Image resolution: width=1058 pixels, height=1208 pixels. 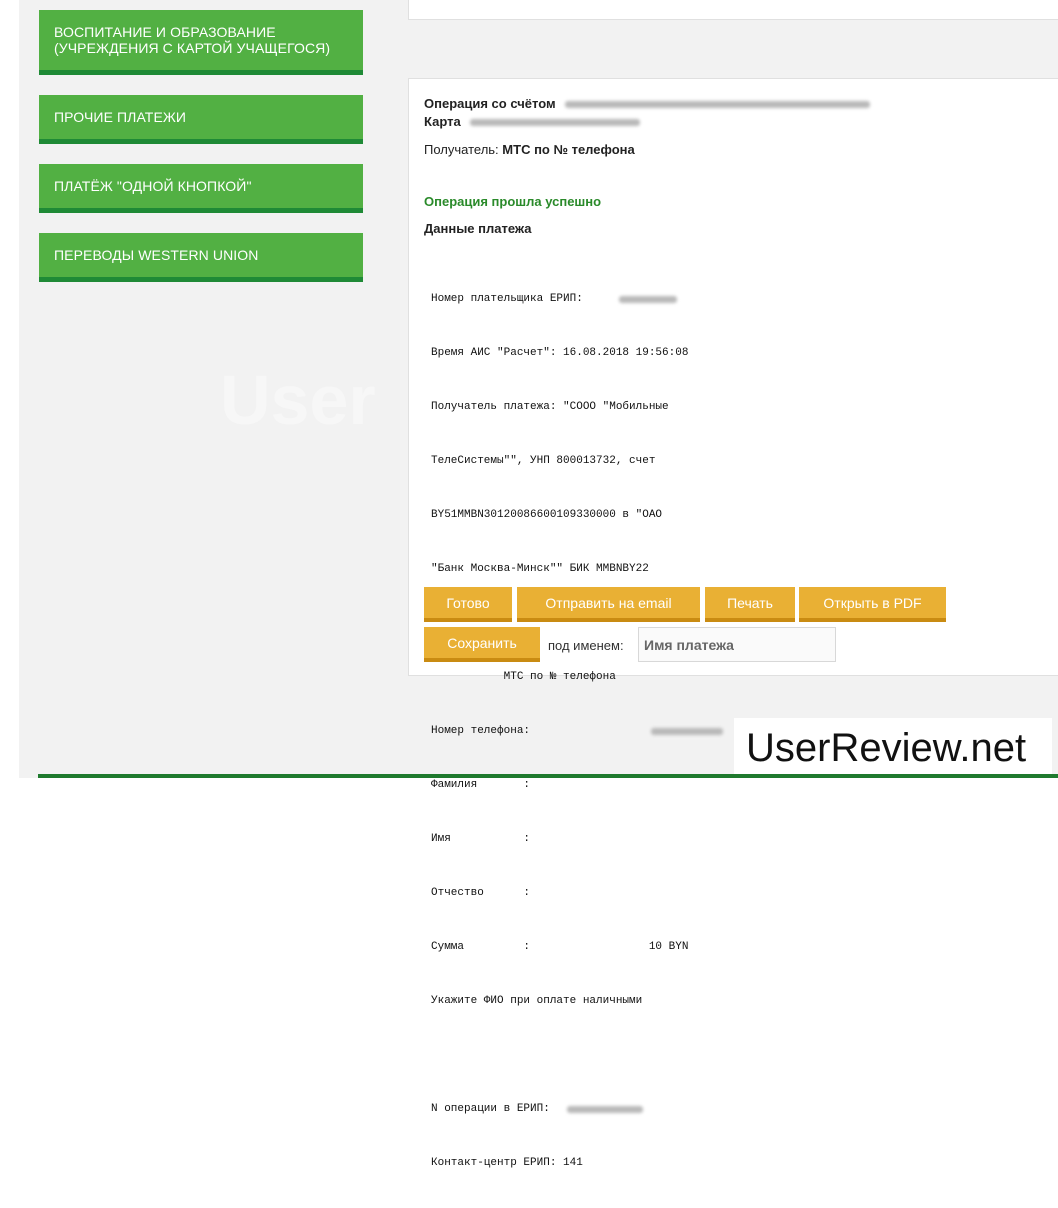 What do you see at coordinates (153, 186) in the screenshot?
I see `sidebar-item-label: ПЛАТЁЖ "ОДНОЙ КНОПКОЙ"` at bounding box center [153, 186].